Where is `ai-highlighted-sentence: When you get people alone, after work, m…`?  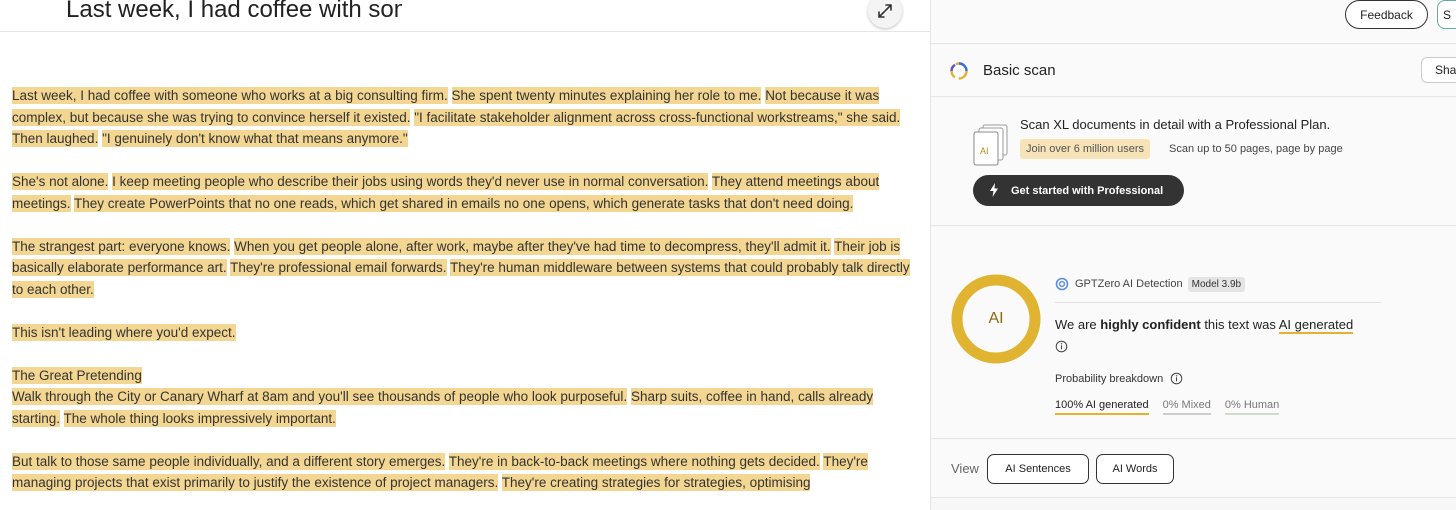
ai-highlighted-sentence: When you get people alone, after work, m… is located at coordinates (532, 246).